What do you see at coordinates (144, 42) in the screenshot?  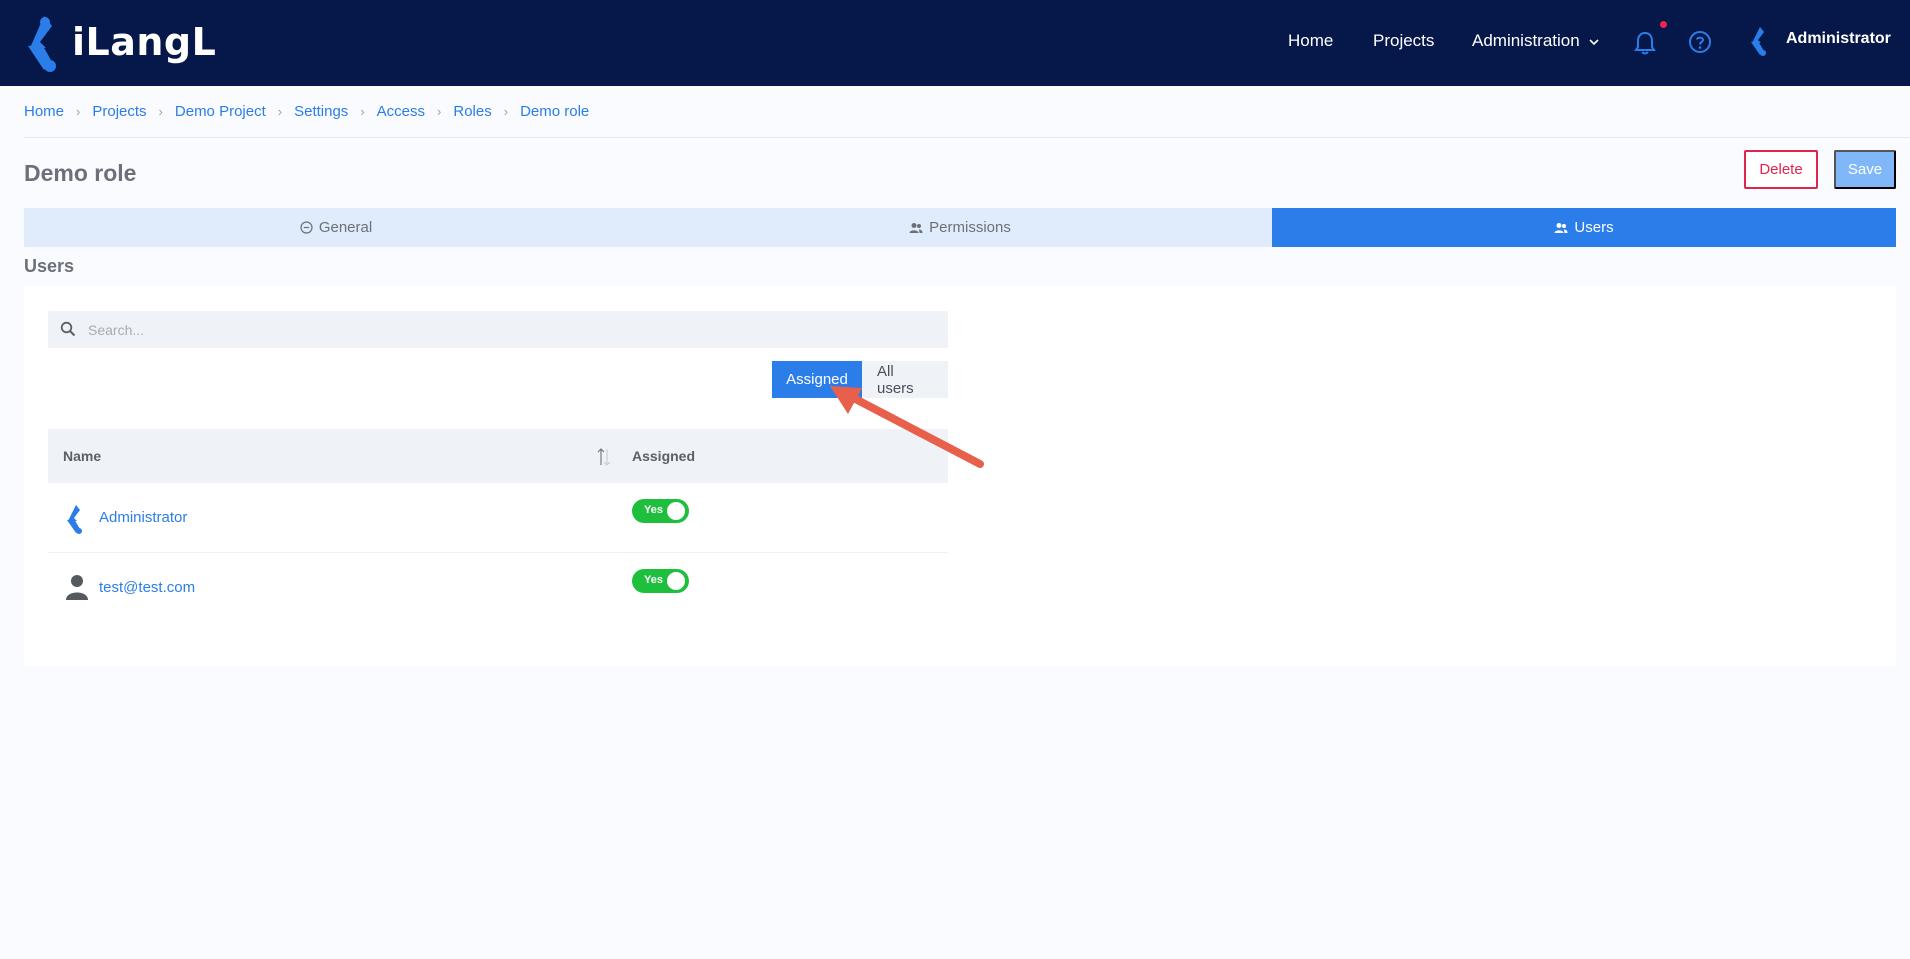 I see `logo-text: iLangL` at bounding box center [144, 42].